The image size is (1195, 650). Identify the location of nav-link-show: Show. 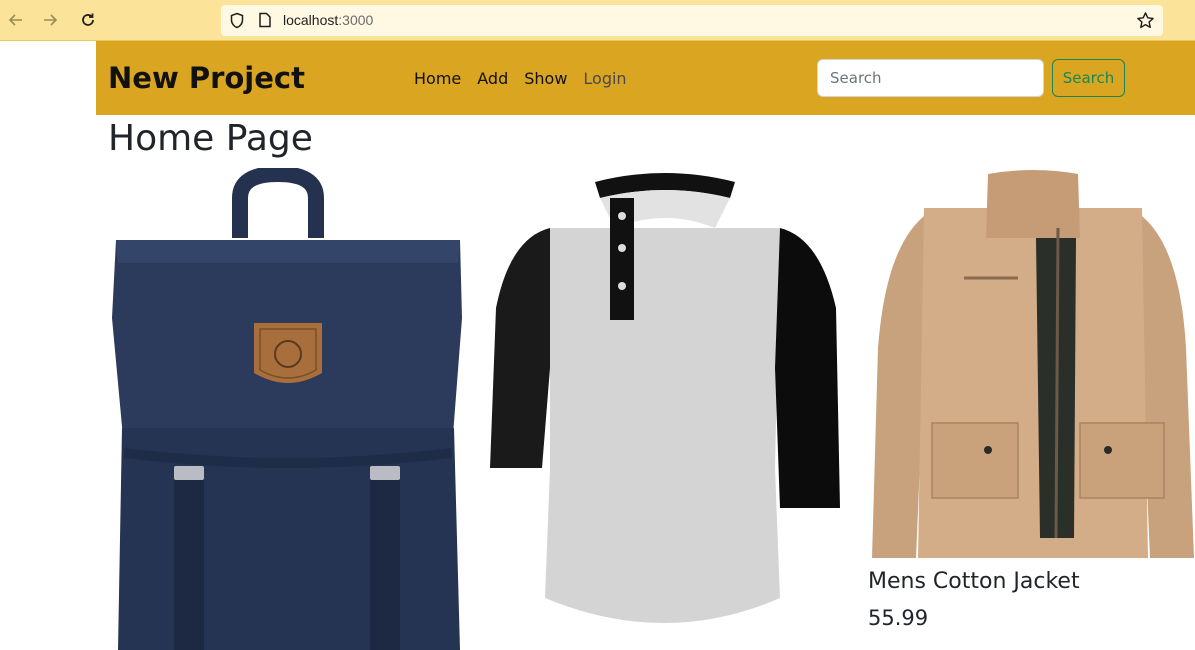
(545, 78).